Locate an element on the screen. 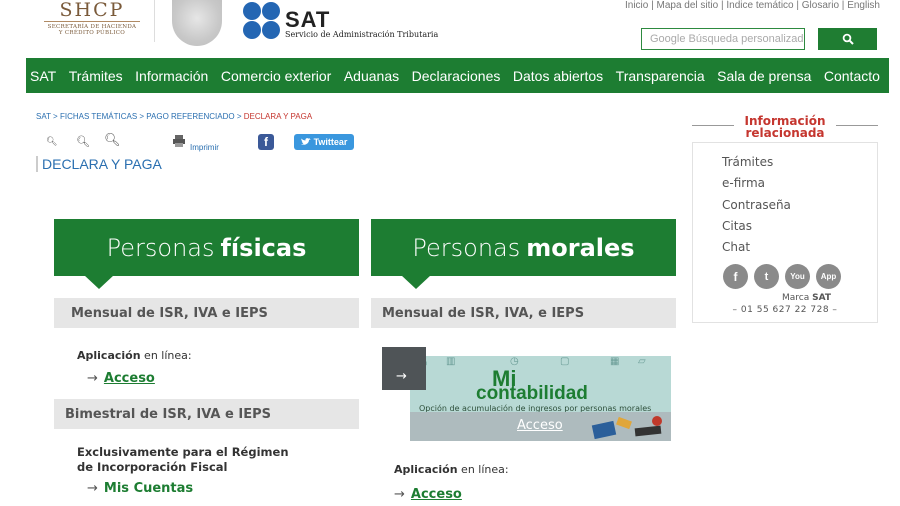  nav-item-informacion: Información is located at coordinates (171, 76).